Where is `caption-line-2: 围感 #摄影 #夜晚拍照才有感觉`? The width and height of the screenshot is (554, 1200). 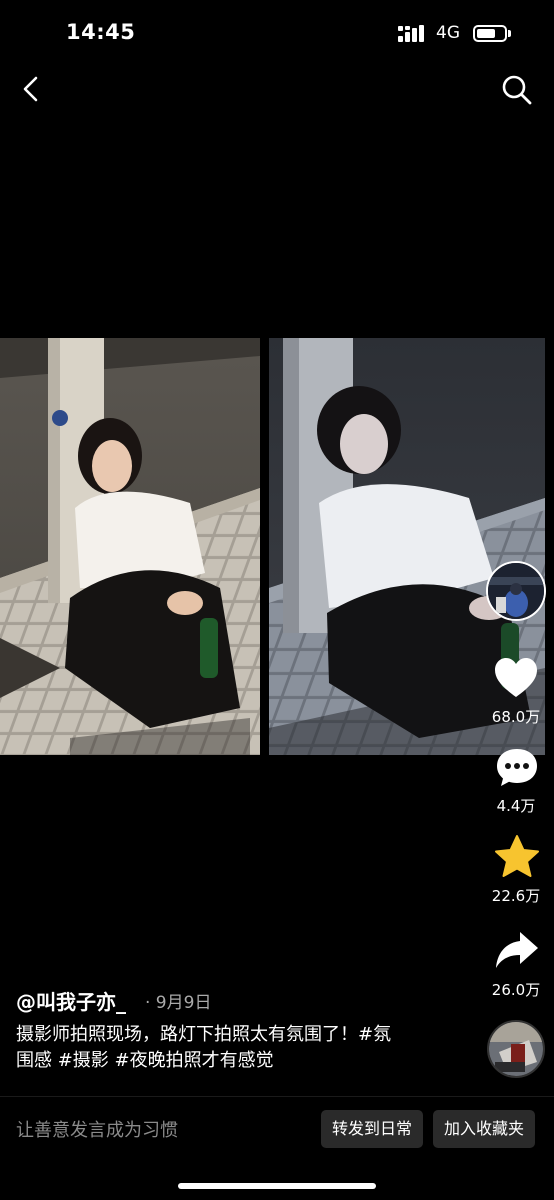 caption-line-2: 围感 #摄影 #夜晚拍照才有感觉 is located at coordinates (145, 1060).